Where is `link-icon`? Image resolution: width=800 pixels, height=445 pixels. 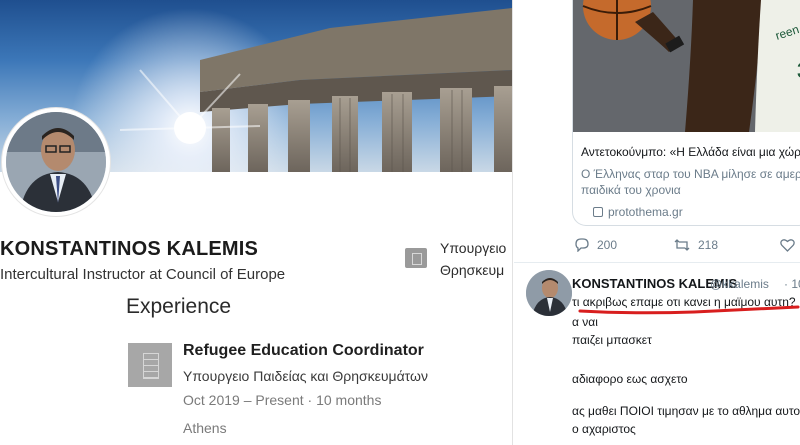 link-icon is located at coordinates (598, 212).